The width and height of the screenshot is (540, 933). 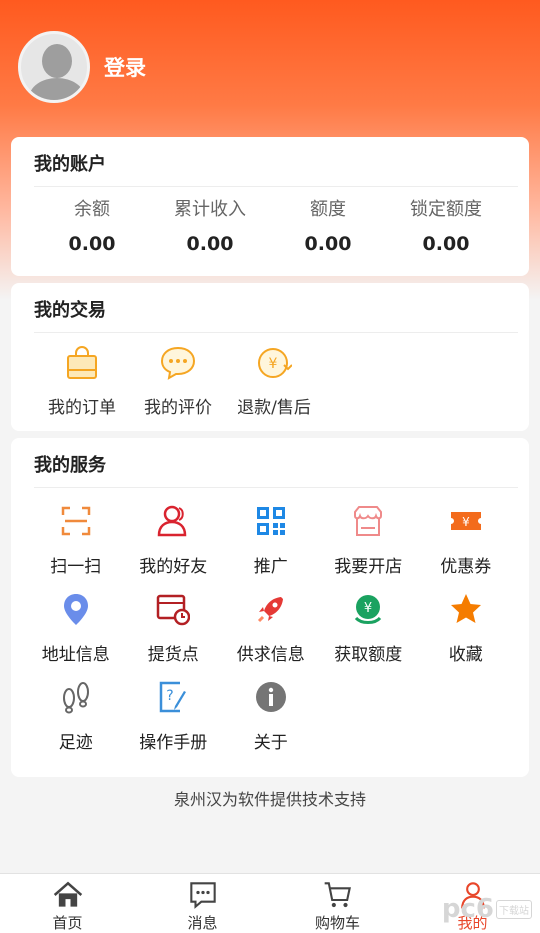 I want to click on tab-cart: 购物车, so click(x=337, y=903).